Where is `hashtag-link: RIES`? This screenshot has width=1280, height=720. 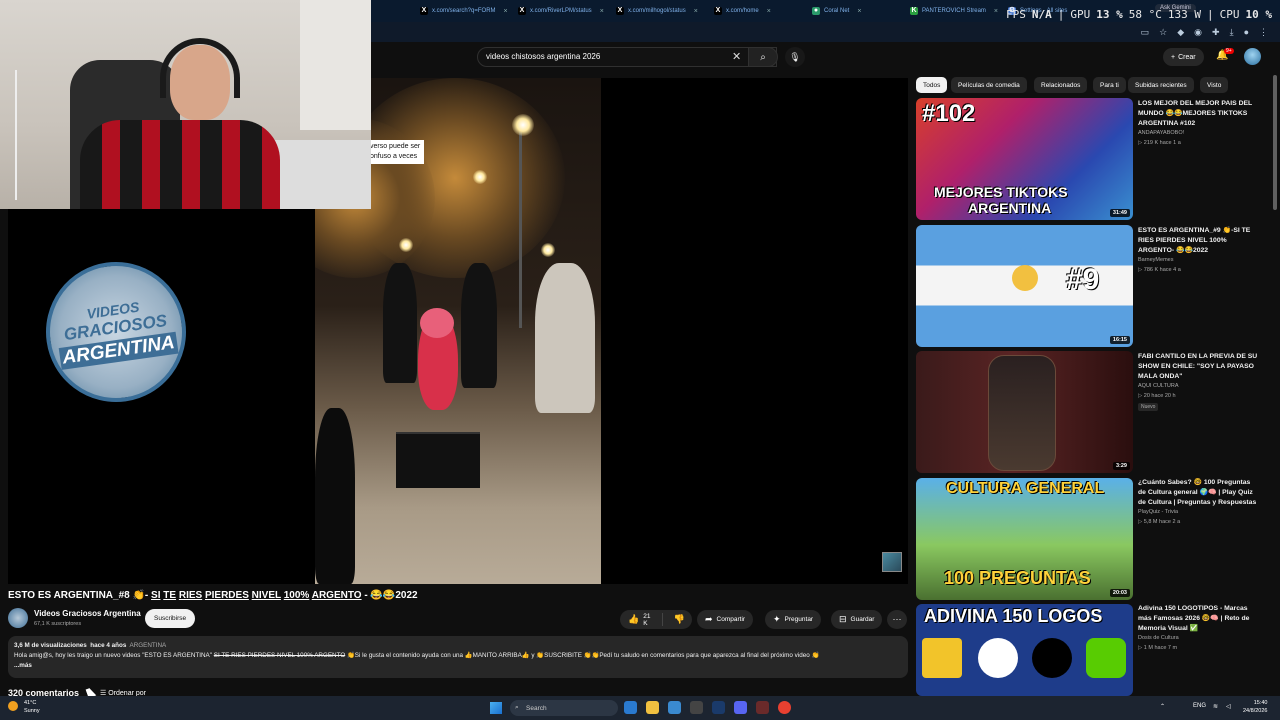 hashtag-link: RIES is located at coordinates (190, 595).